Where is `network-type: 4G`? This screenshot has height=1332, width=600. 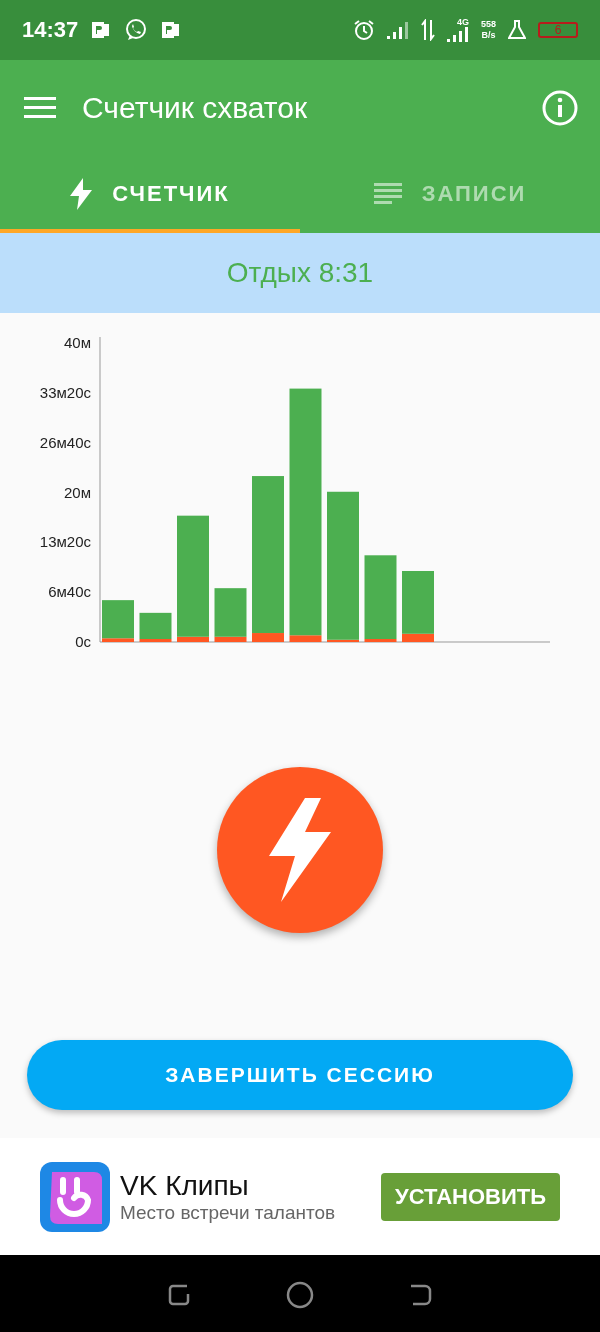
network-type: 4G is located at coordinates (462, 22).